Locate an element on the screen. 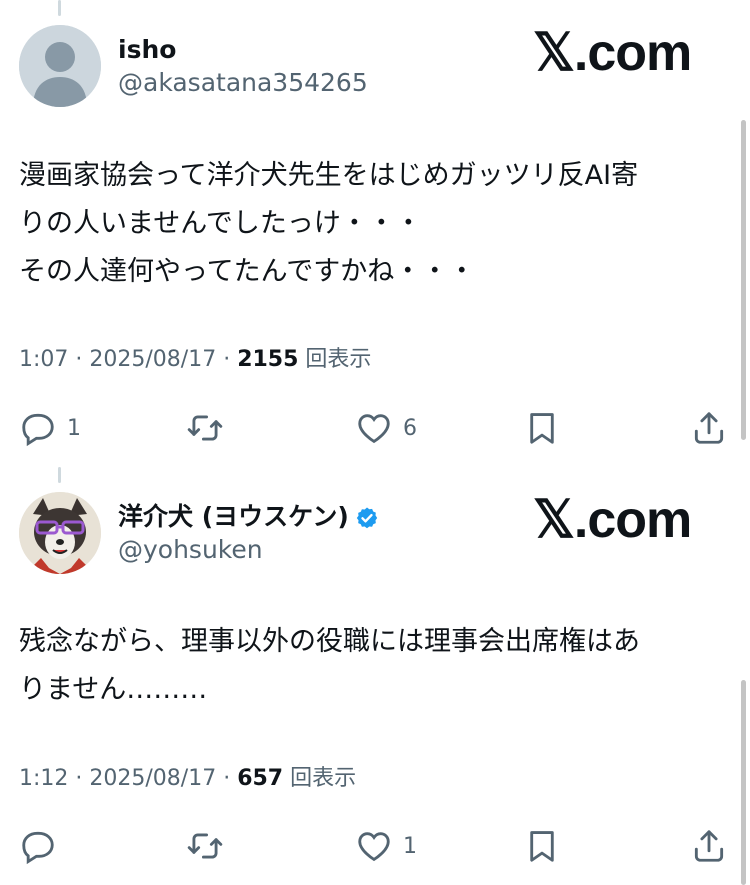 The image size is (750, 885). reply-button: 1 is located at coordinates (50, 428).